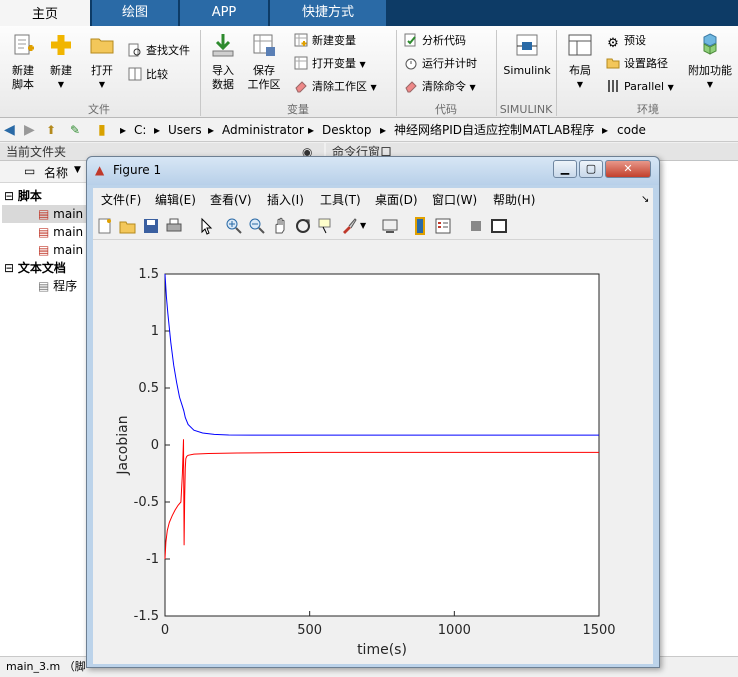 This screenshot has height=677, width=738. I want to click on close-icon: ✕, so click(628, 168).